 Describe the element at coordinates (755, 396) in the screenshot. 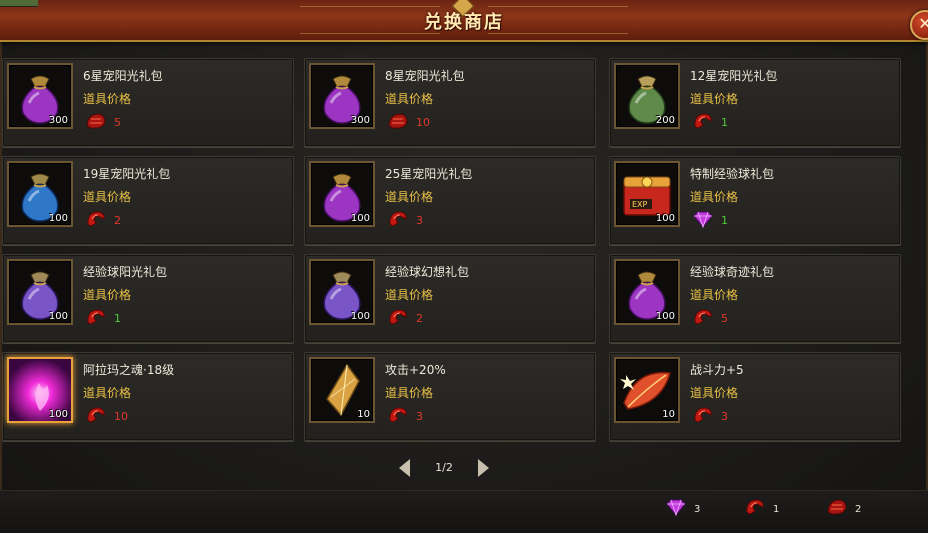

I see `shop-item-card: 10 战斗力+5 道具价格 3` at that location.